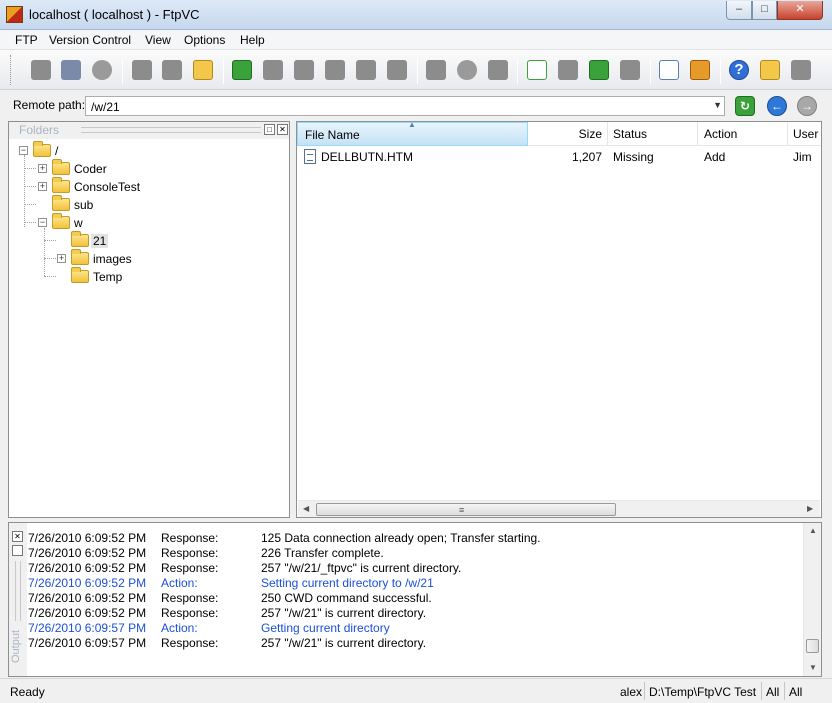 The height and width of the screenshot is (703, 832). Describe the element at coordinates (405, 106) in the screenshot. I see `remote-path-combobox: /w/21 ▼` at that location.